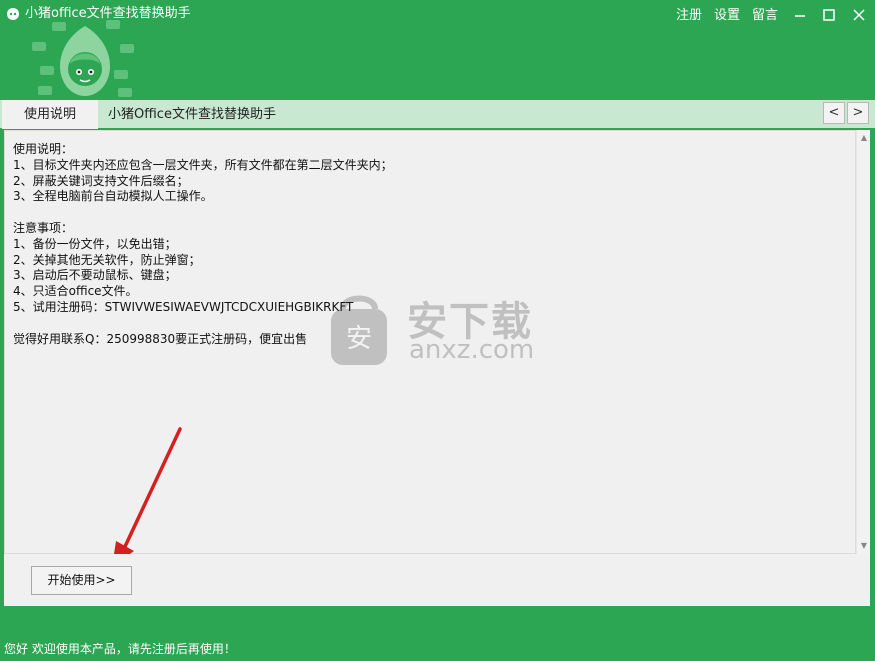 The height and width of the screenshot is (661, 875). What do you see at coordinates (203, 164) in the screenshot?
I see `instruction-line: 1、目标文件夹内还应包含一层文件夹，所有文件都在第二层文件夹内；` at bounding box center [203, 164].